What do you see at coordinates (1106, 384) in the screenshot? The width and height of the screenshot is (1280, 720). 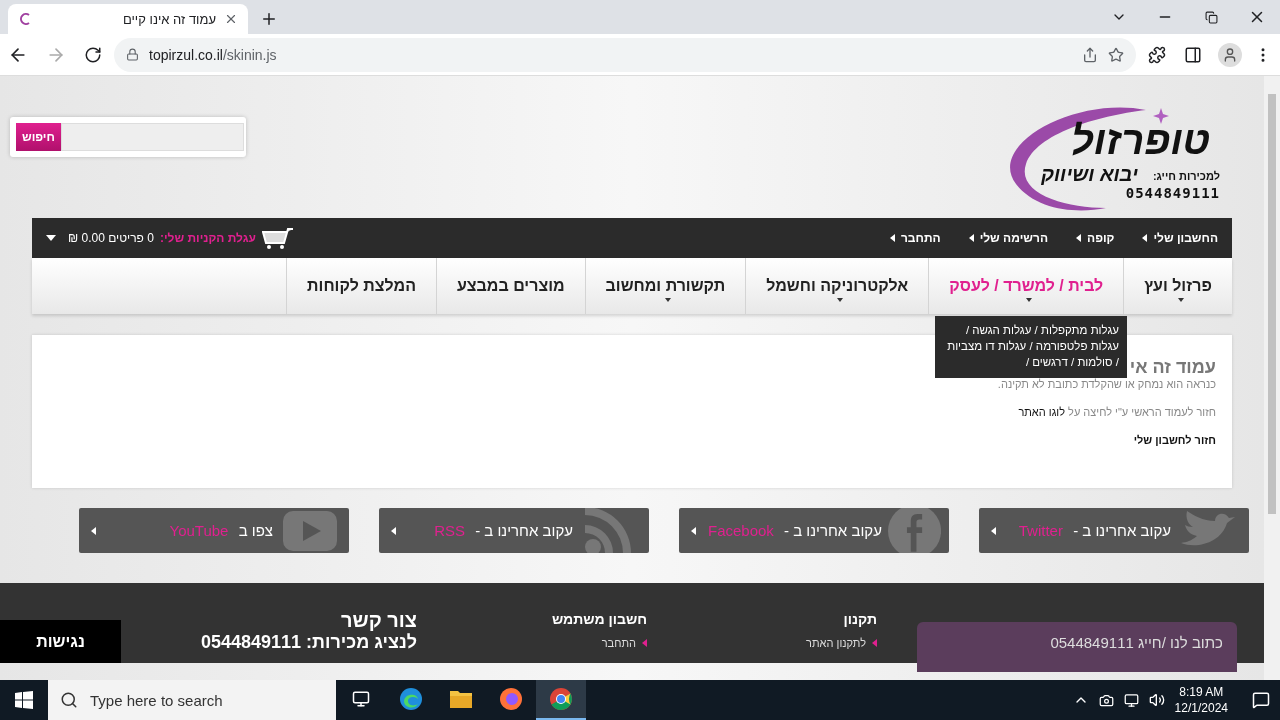 I see `subtitle: כנראה הוא נמחק או שהקלדת כתובת לא תקינה.` at bounding box center [1106, 384].